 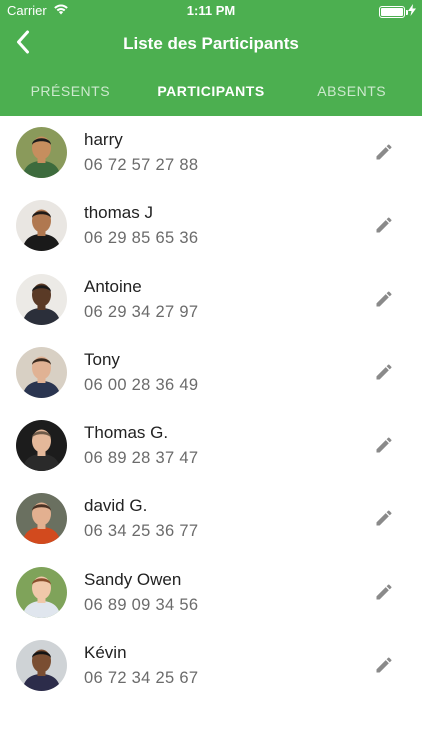 I want to click on participant-name: Kévin, so click(x=105, y=653).